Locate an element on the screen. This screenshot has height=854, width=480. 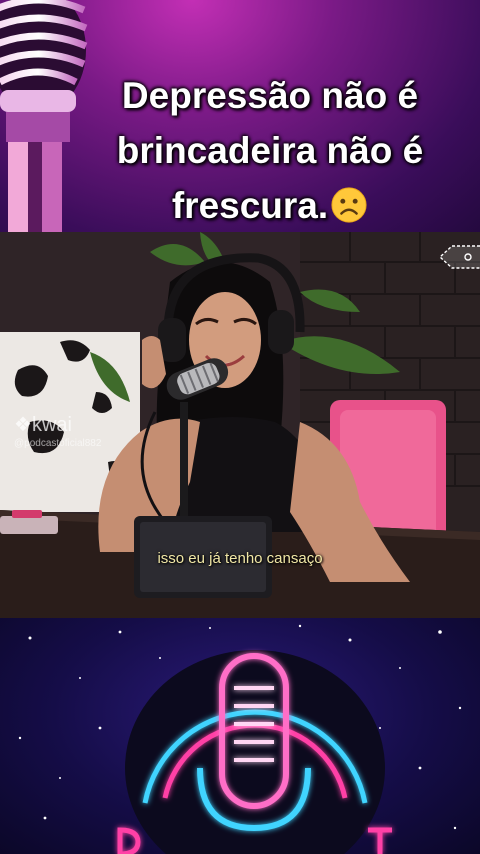
watermark-handle: @podcastoficial882 is located at coordinates (58, 443).